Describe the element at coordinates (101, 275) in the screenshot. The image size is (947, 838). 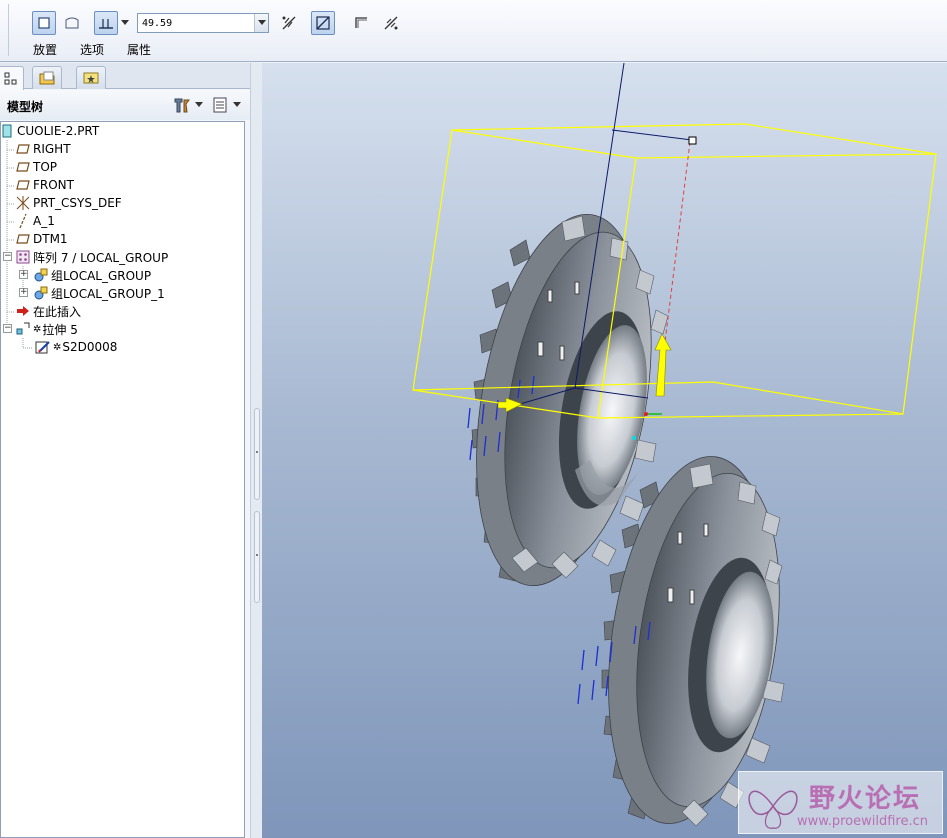
I see `tree-item-label: 组LOCAL_GROUP` at that location.